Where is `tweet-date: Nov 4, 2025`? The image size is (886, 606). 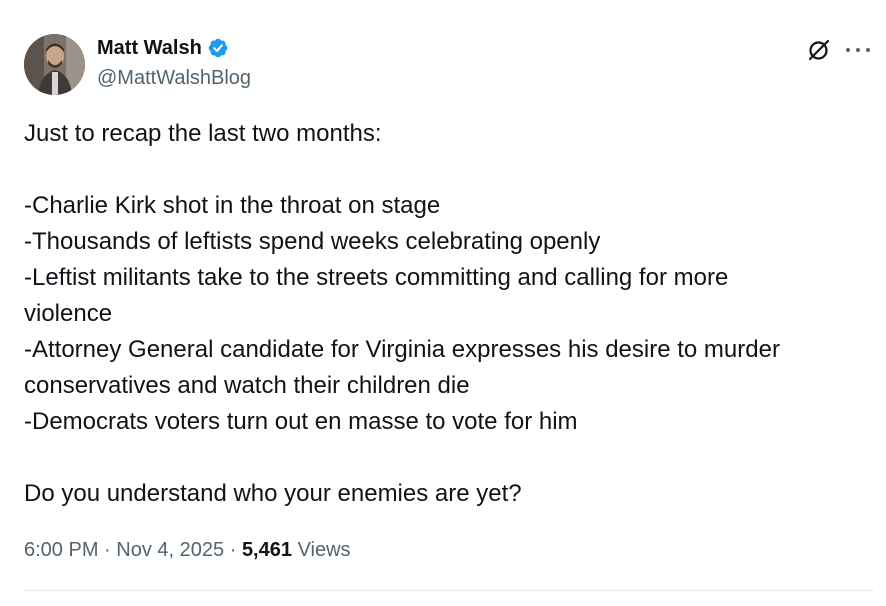 tweet-date: Nov 4, 2025 is located at coordinates (170, 550).